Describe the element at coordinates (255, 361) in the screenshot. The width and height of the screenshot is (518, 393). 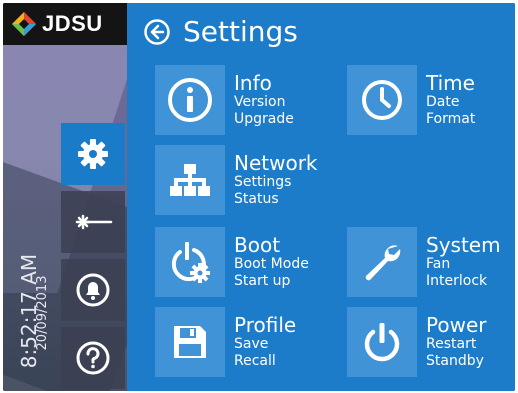
I see `tile-subtitle: Recall` at that location.